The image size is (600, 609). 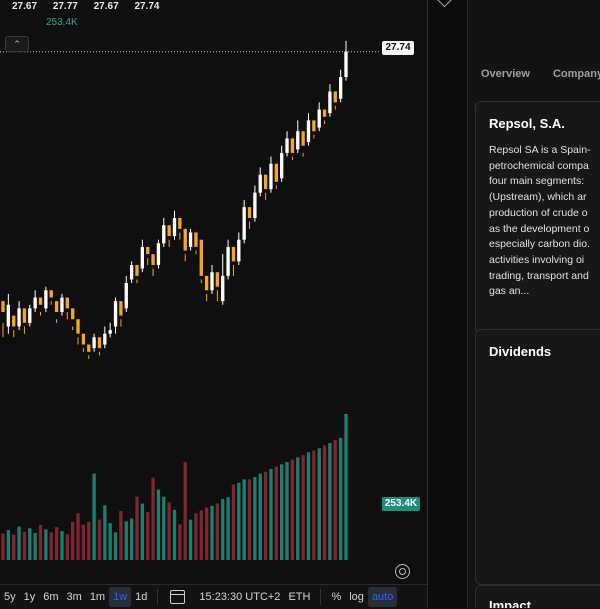 What do you see at coordinates (447, 304) in the screenshot?
I see `panel-divider` at bounding box center [447, 304].